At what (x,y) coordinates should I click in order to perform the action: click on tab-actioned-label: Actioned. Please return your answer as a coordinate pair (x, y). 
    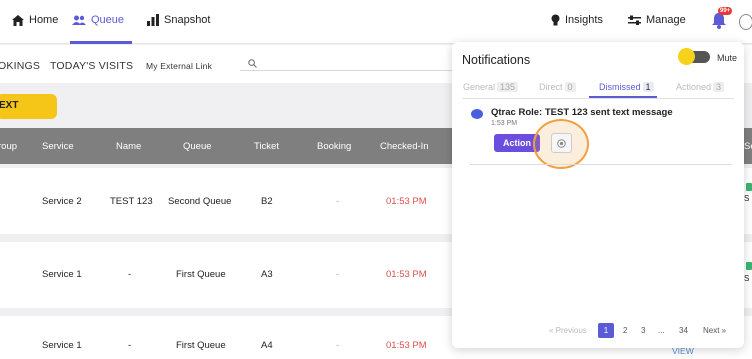
    Looking at the image, I should click on (694, 87).